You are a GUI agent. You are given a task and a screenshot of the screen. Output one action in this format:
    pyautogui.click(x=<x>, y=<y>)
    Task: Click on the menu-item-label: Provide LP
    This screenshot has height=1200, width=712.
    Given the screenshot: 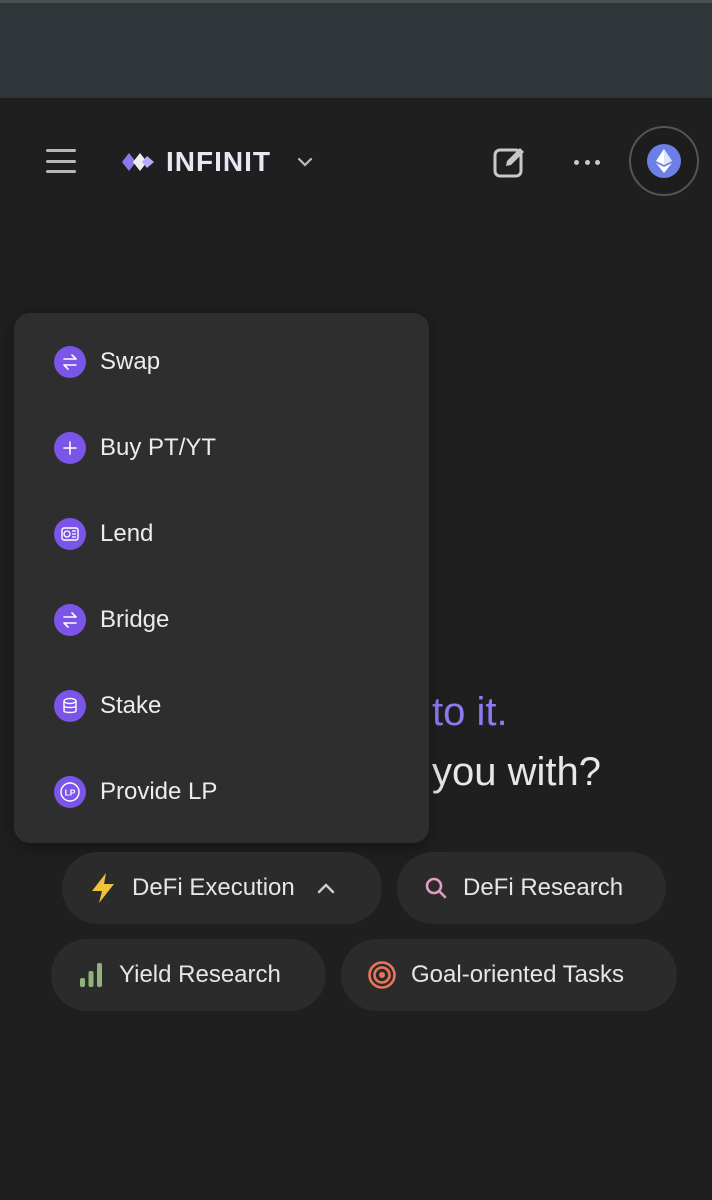 What is the action you would take?
    pyautogui.click(x=159, y=791)
    